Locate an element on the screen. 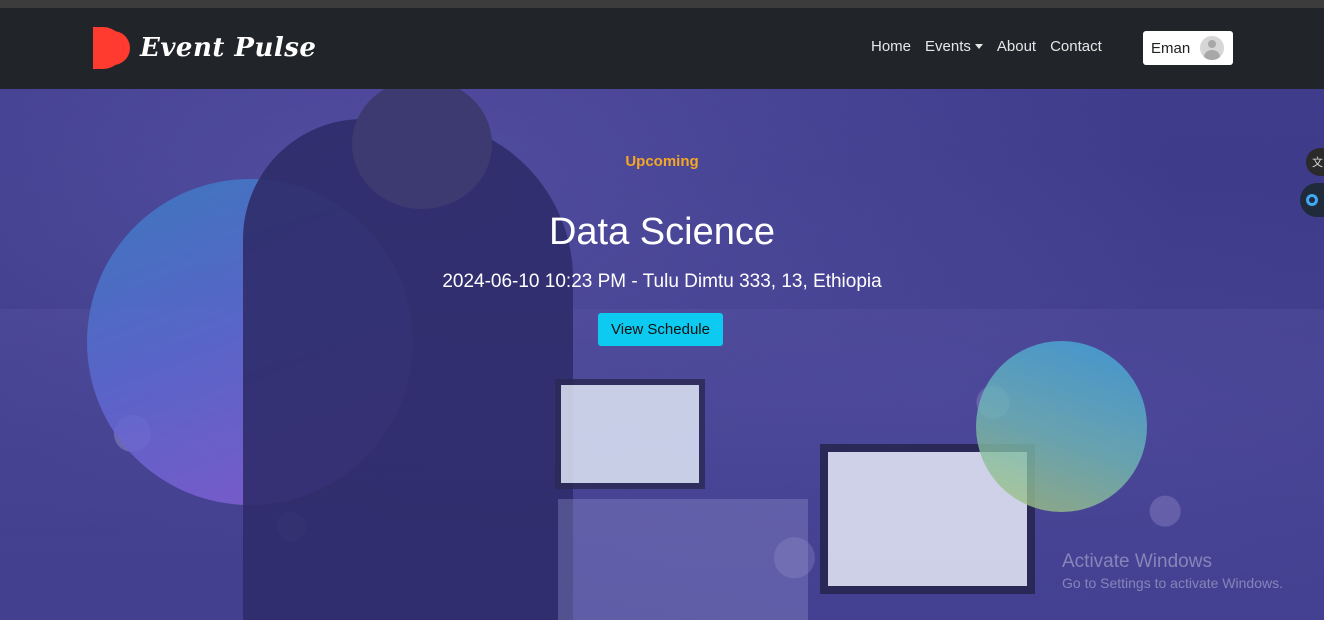  nav-home-link: Home is located at coordinates (891, 46).